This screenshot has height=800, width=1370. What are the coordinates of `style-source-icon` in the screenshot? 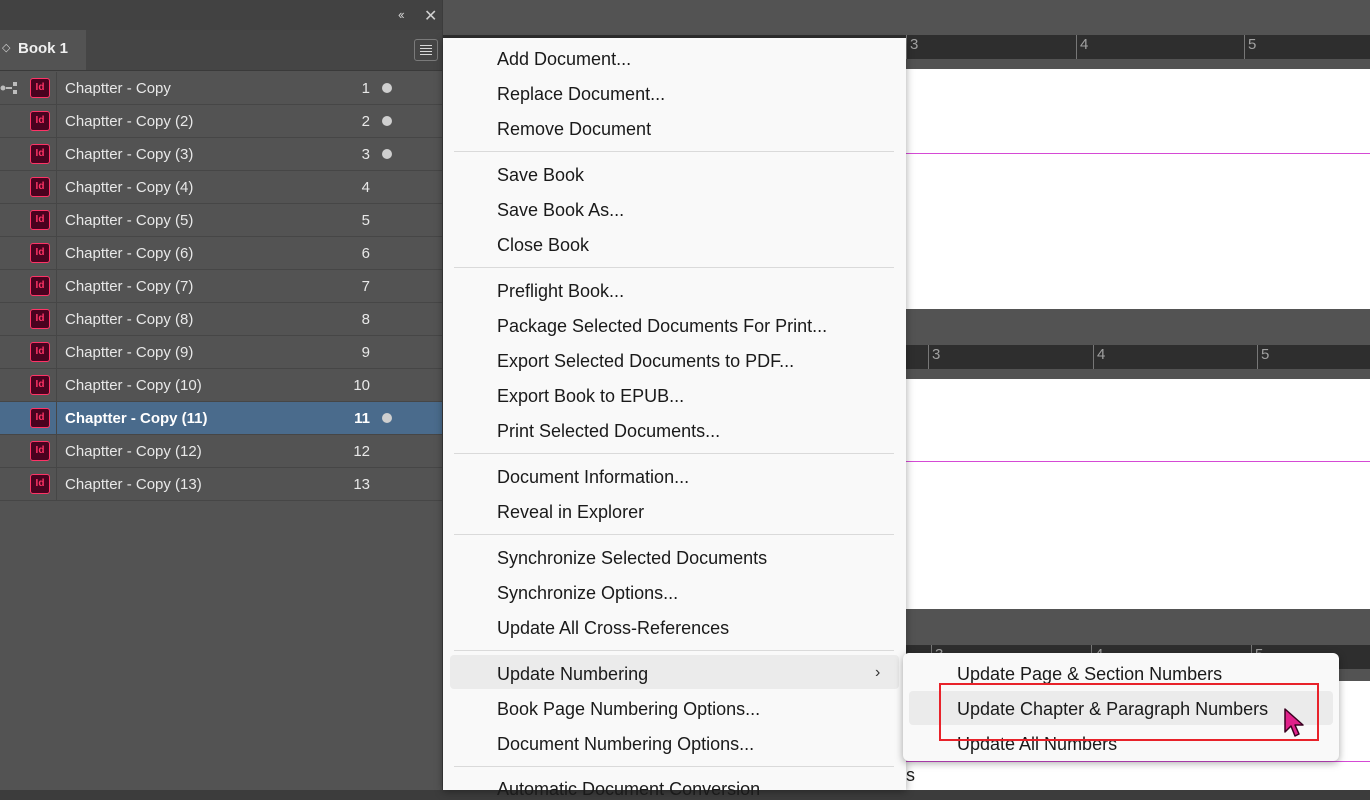 It's located at (11, 88).